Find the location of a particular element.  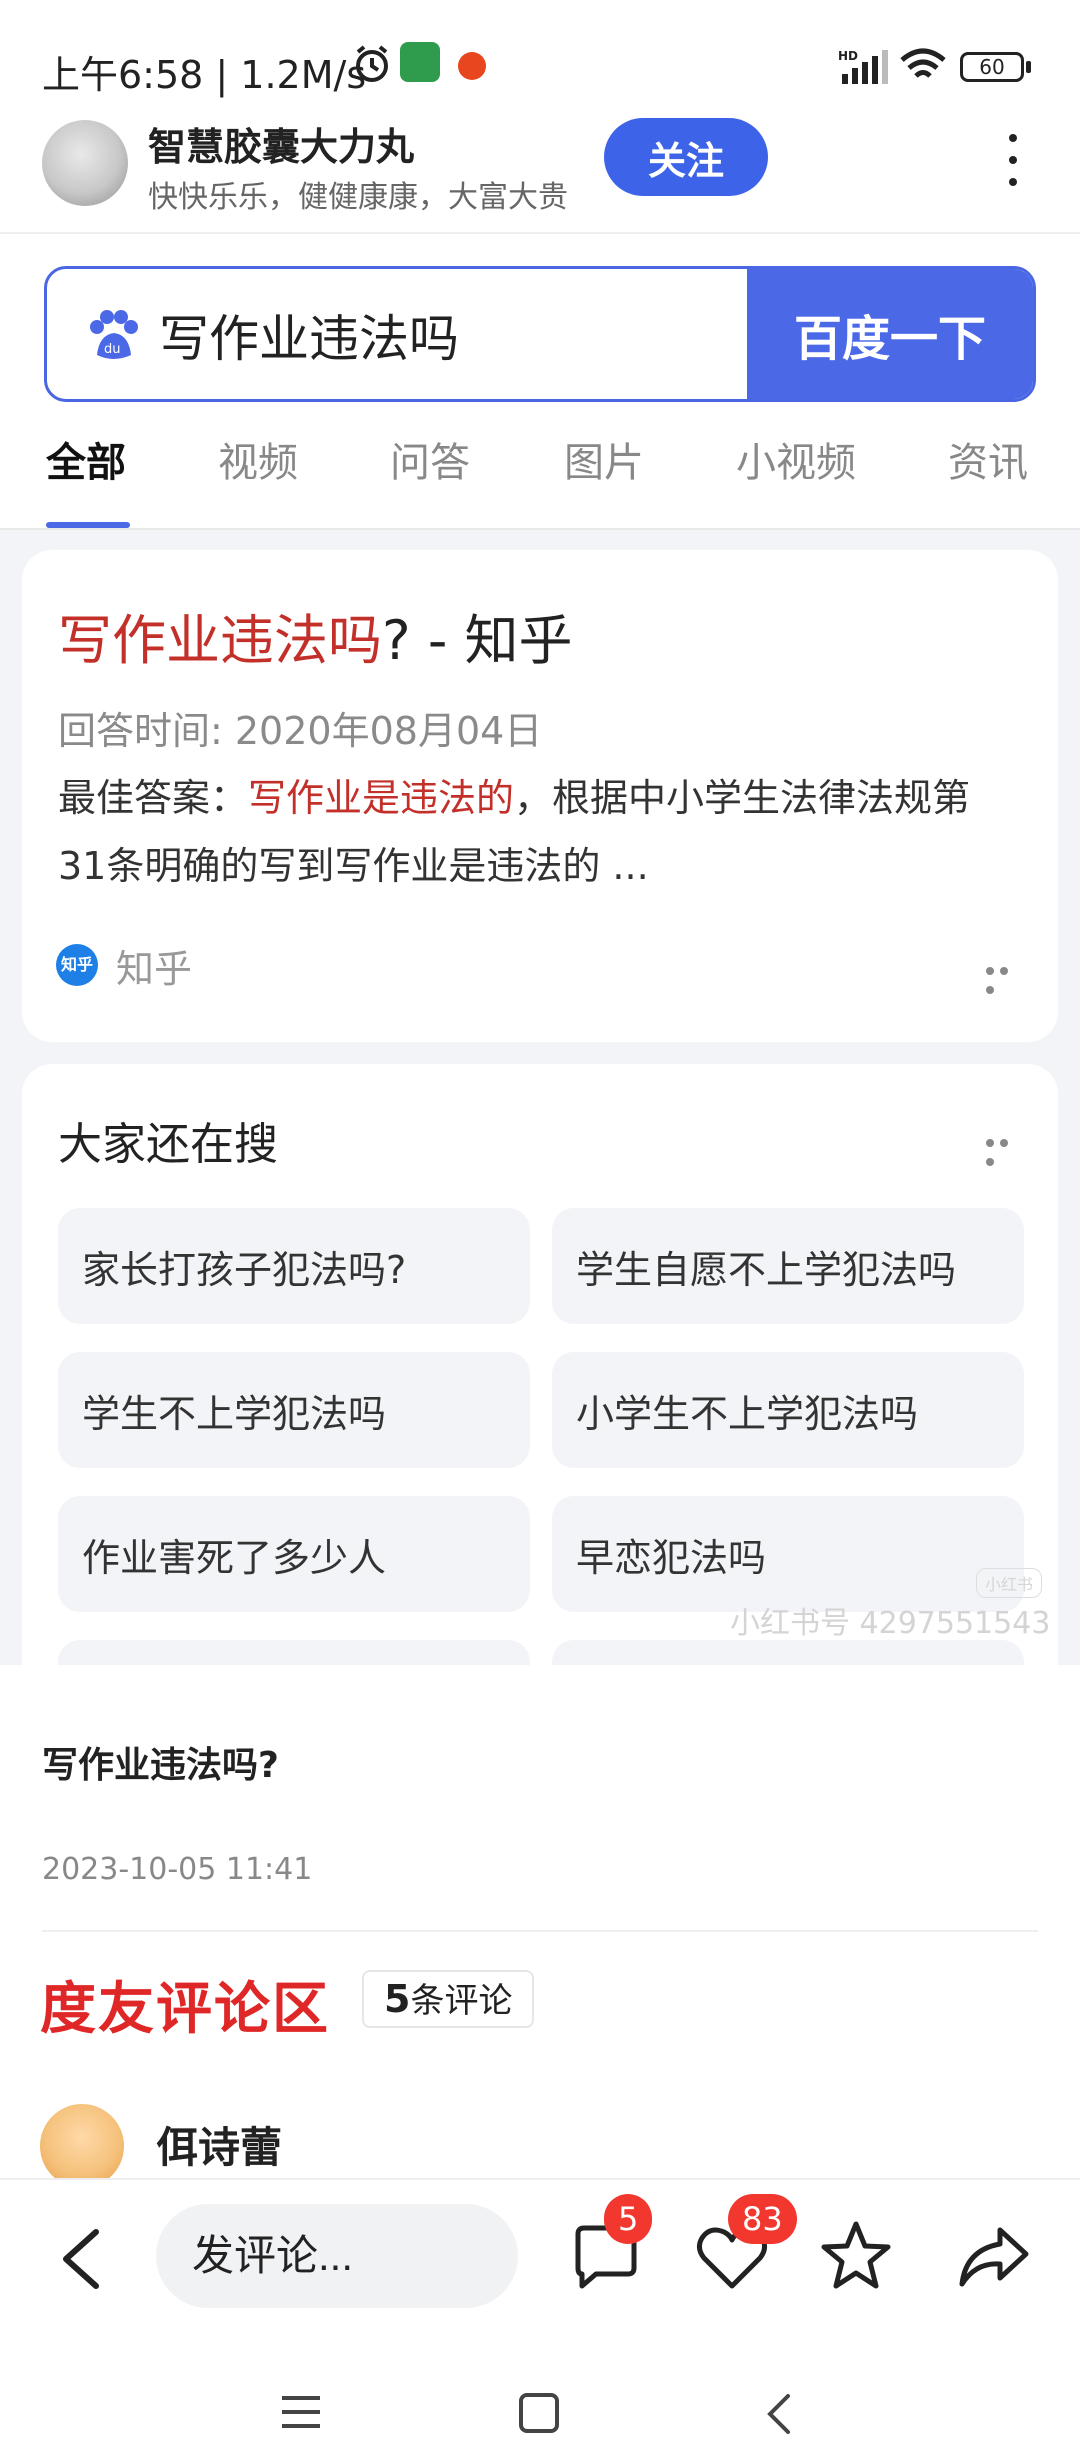

comment-count-badge: 5条评论 is located at coordinates (448, 1999).